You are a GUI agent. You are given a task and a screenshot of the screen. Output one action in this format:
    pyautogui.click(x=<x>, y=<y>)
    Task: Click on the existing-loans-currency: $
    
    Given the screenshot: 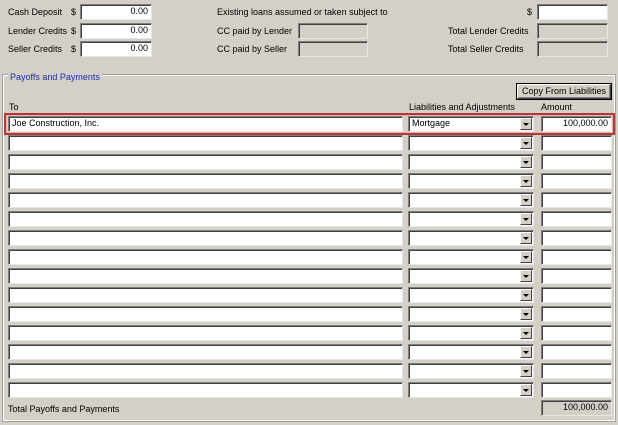 What is the action you would take?
    pyautogui.click(x=530, y=12)
    